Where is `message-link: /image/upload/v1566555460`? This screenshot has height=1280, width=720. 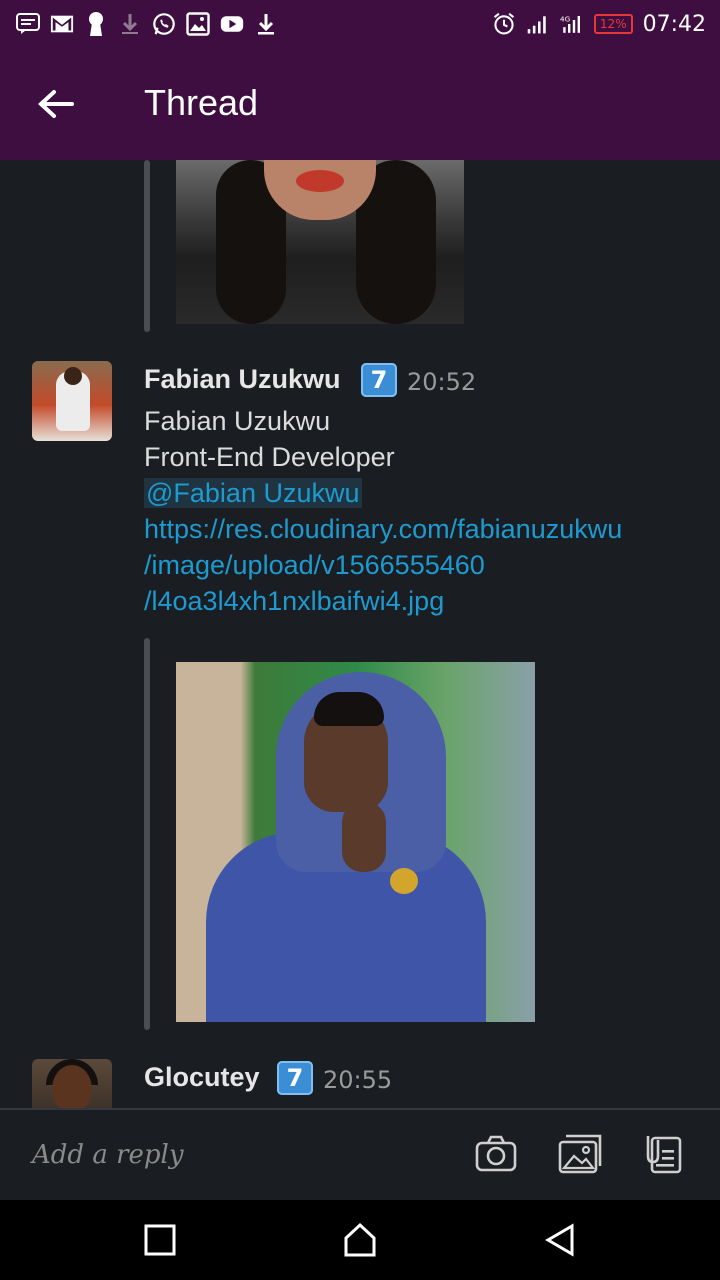 message-link: /image/upload/v1566555460 is located at coordinates (314, 565).